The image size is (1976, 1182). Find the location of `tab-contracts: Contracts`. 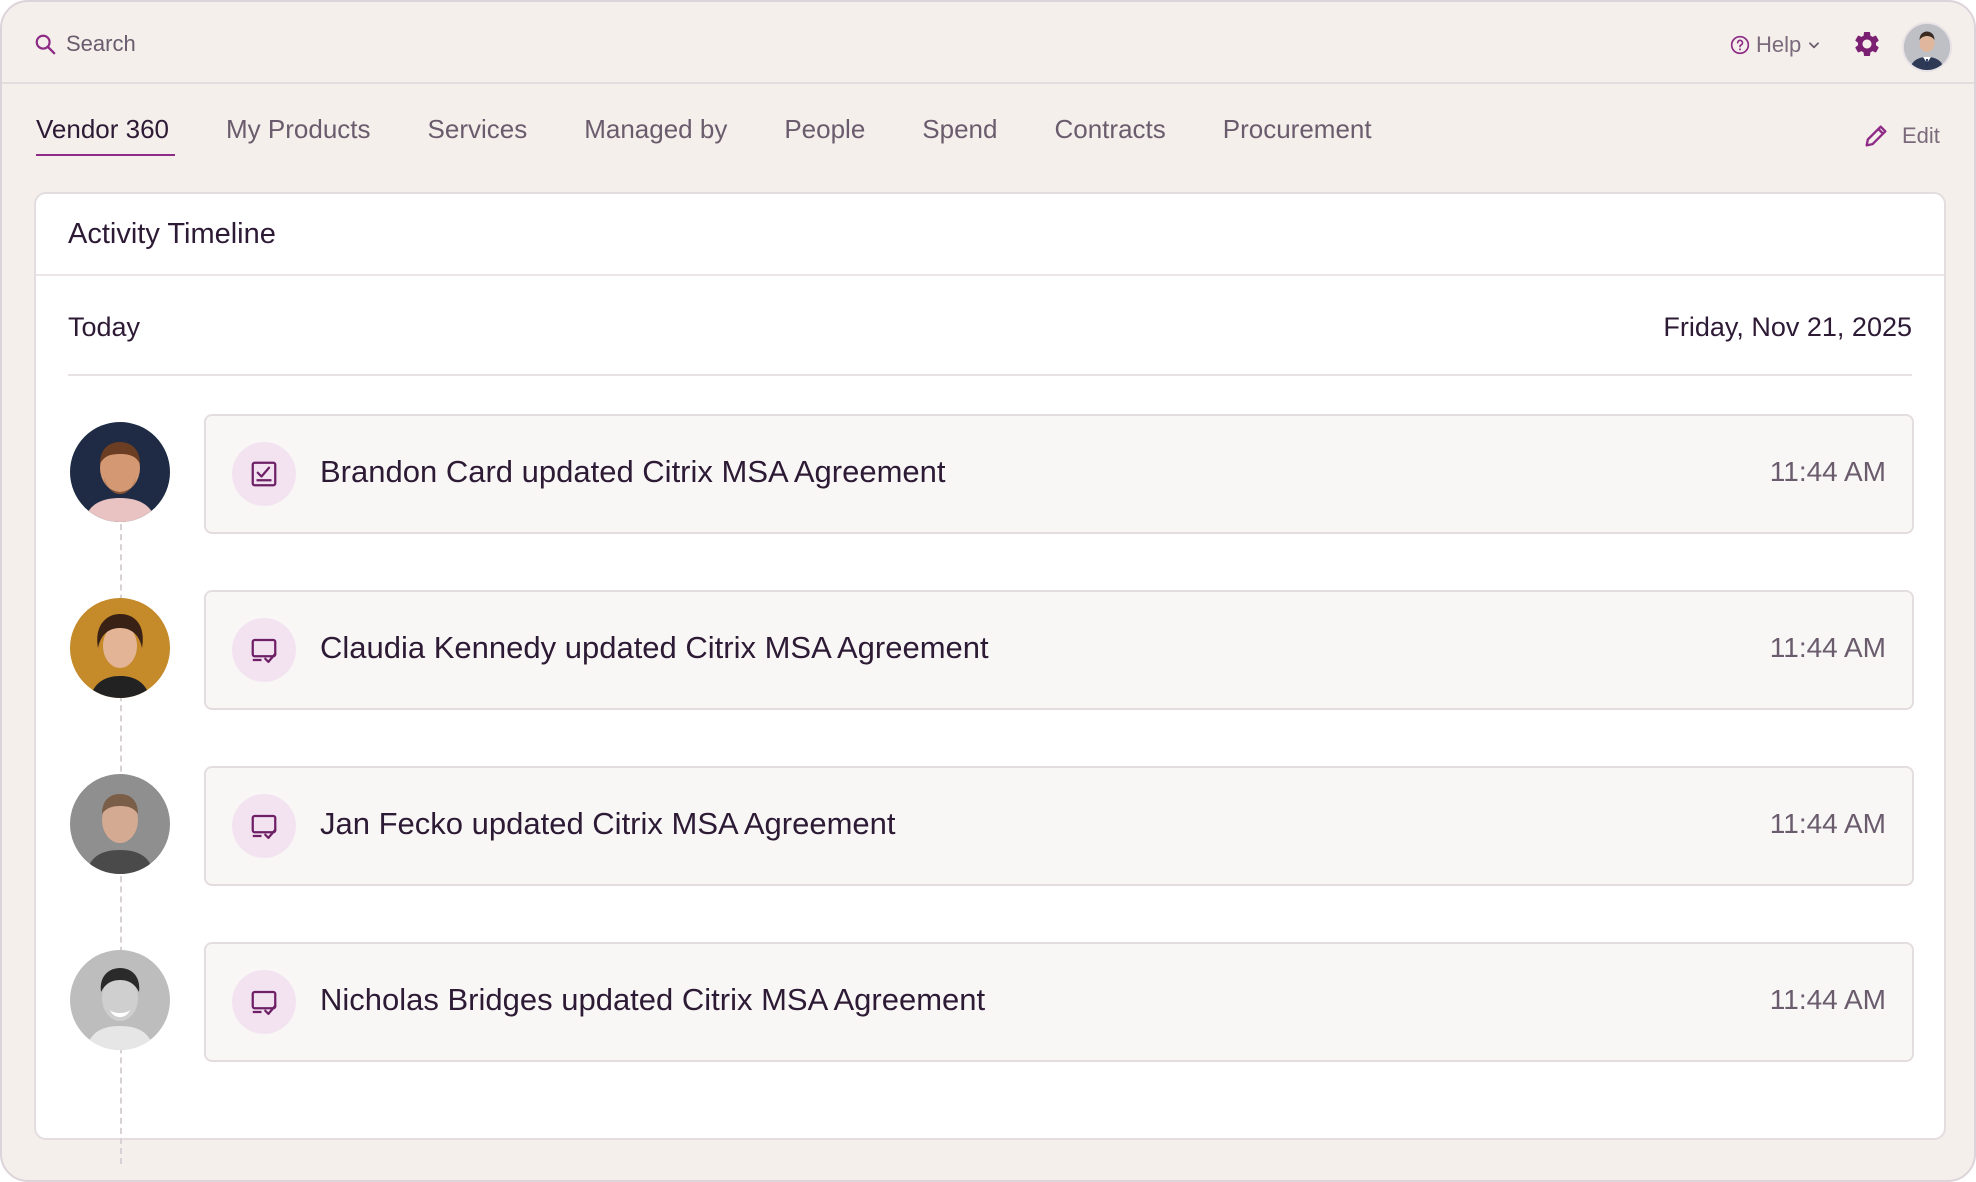

tab-contracts: Contracts is located at coordinates (1109, 131).